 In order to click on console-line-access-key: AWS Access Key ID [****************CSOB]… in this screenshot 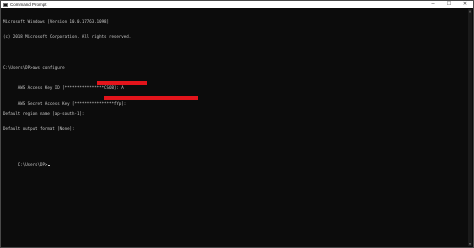, I will do `click(235, 85)`.